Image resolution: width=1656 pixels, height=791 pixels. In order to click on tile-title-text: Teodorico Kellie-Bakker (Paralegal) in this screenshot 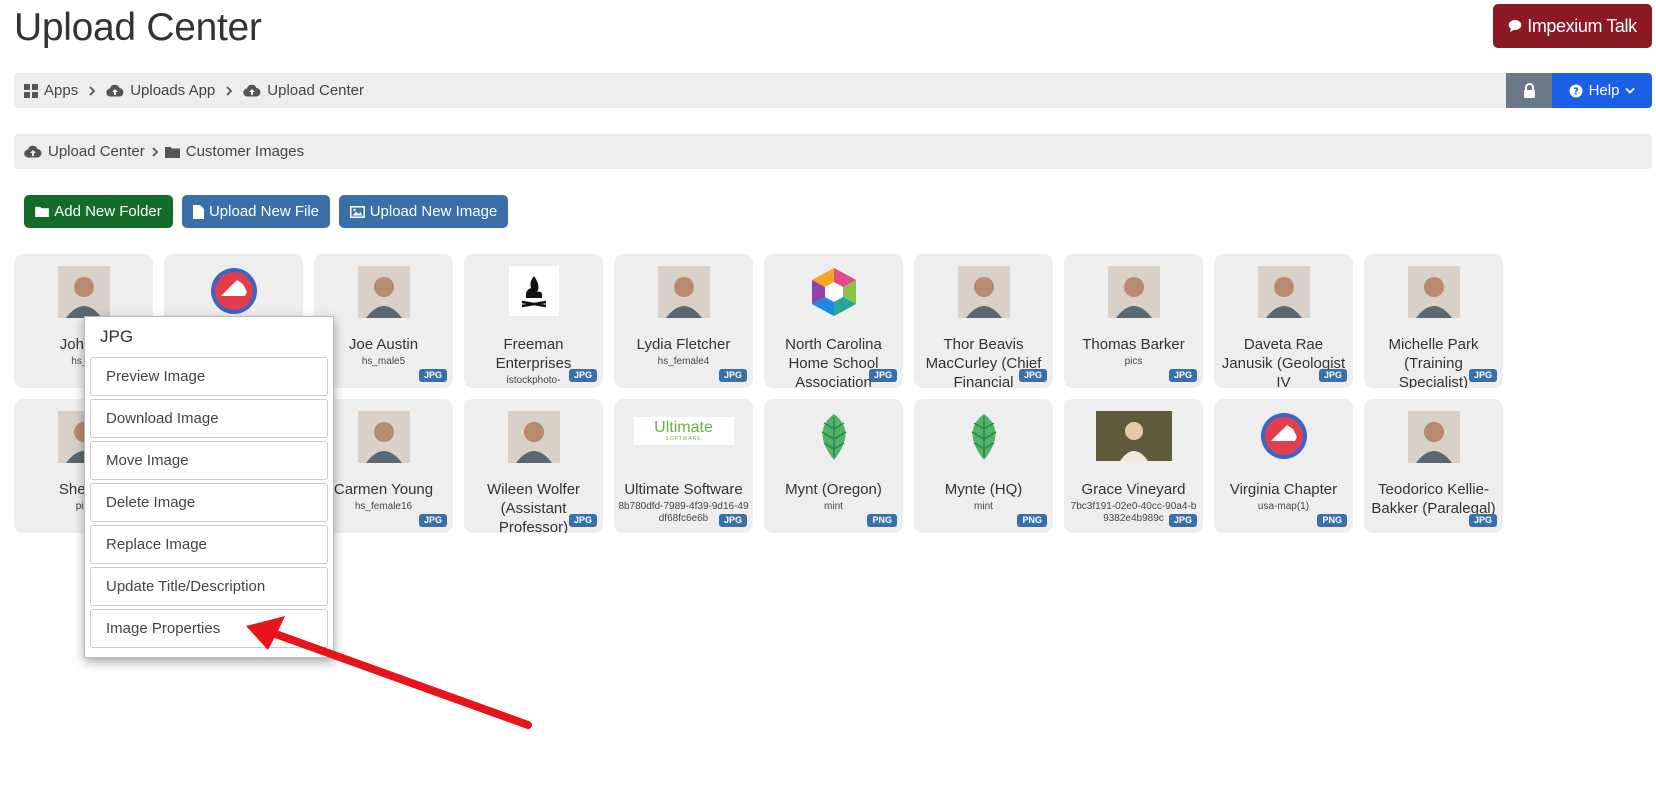, I will do `click(1433, 499)`.